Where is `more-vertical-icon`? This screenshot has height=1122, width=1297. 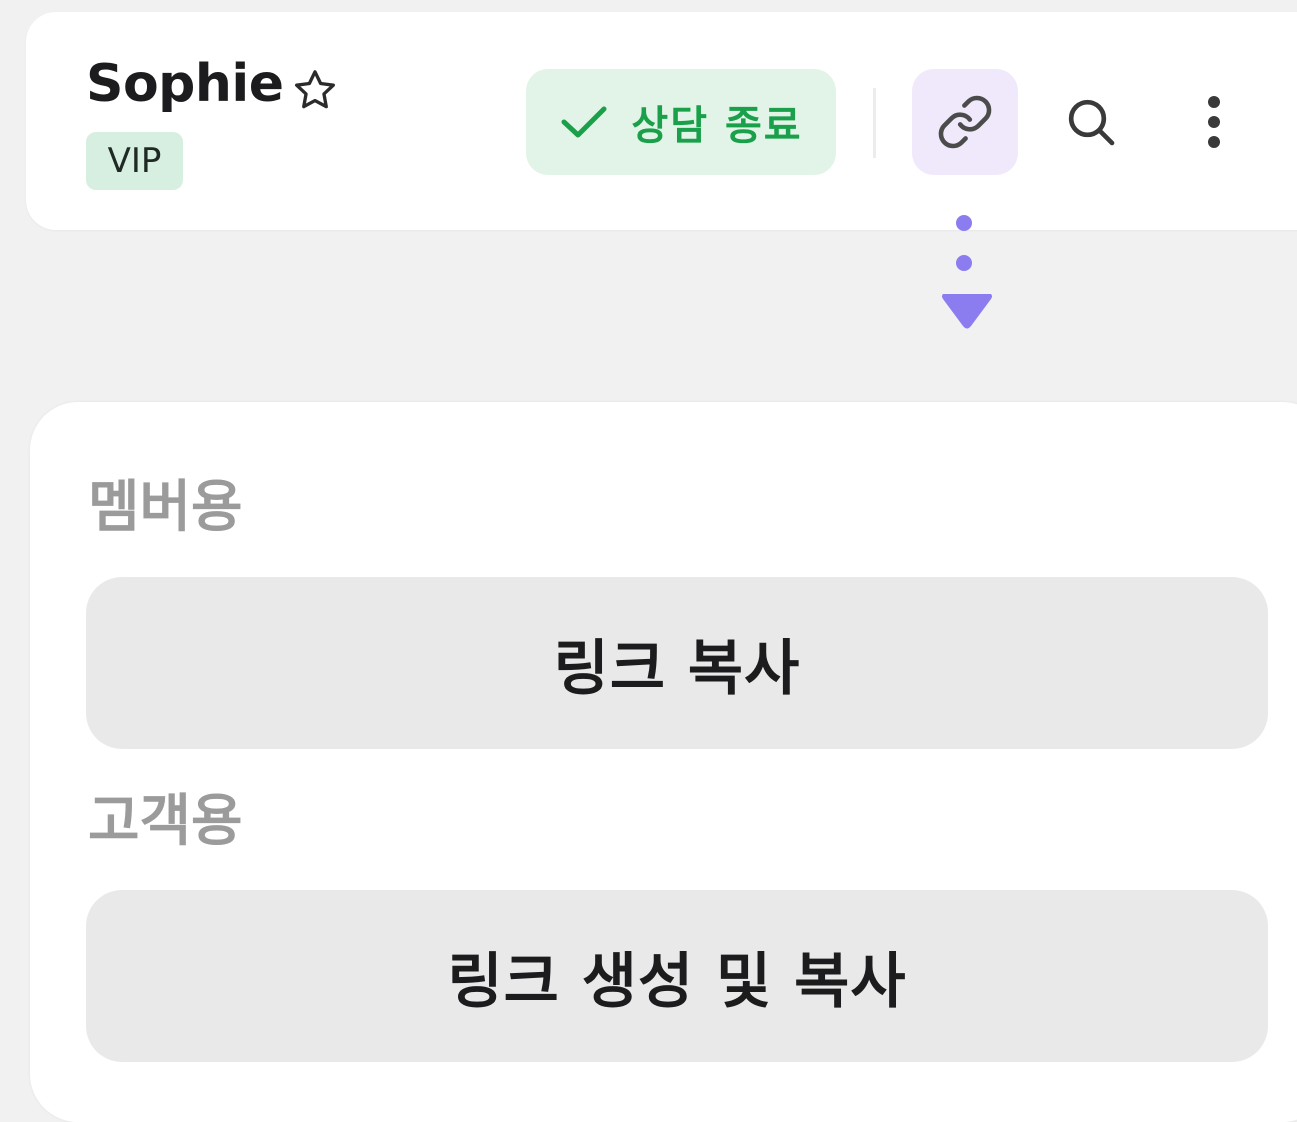 more-vertical-icon is located at coordinates (1214, 122).